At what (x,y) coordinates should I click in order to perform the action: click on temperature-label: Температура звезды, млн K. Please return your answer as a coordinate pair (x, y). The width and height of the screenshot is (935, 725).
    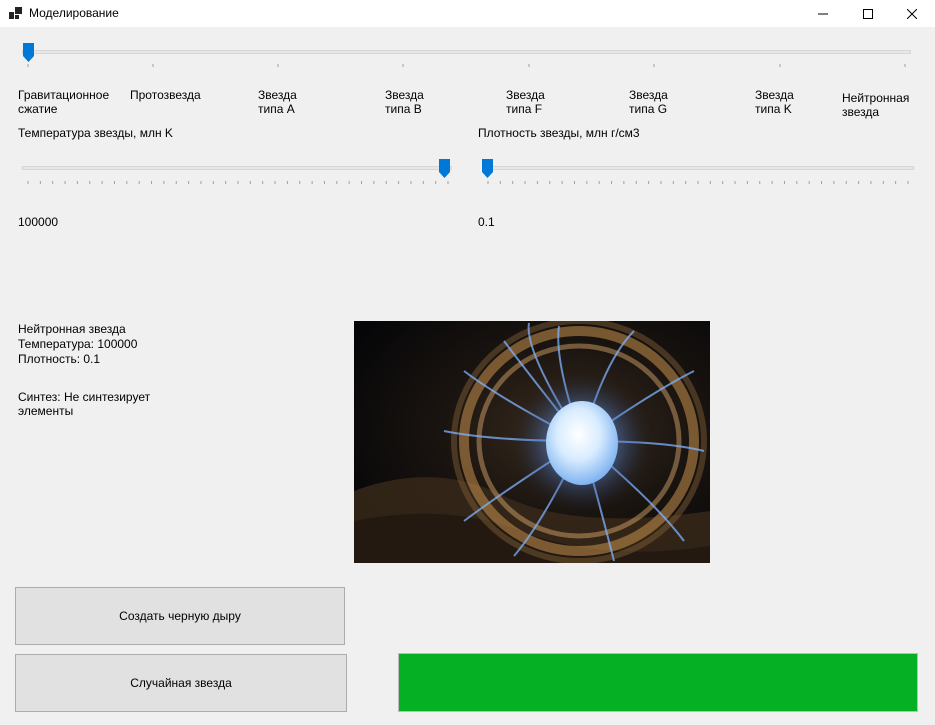
    Looking at the image, I should click on (95, 133).